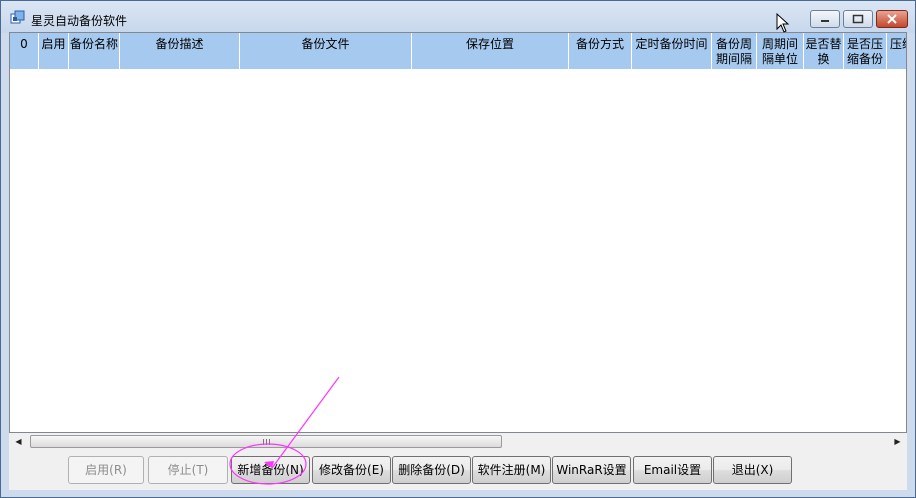  Describe the element at coordinates (18, 441) in the screenshot. I see `scroll-left-arrow: ◀` at that location.